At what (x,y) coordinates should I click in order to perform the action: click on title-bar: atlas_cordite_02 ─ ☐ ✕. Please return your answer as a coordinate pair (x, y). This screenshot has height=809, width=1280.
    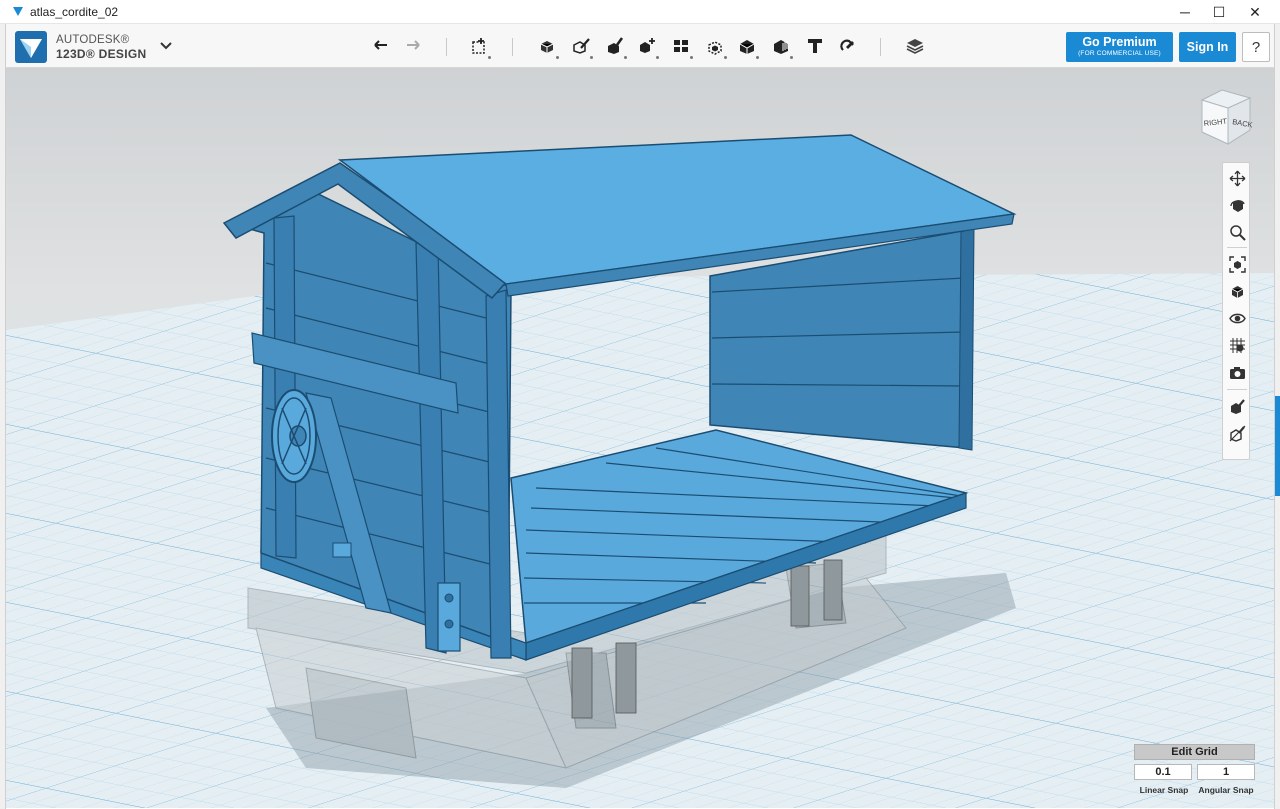
    Looking at the image, I should click on (640, 12).